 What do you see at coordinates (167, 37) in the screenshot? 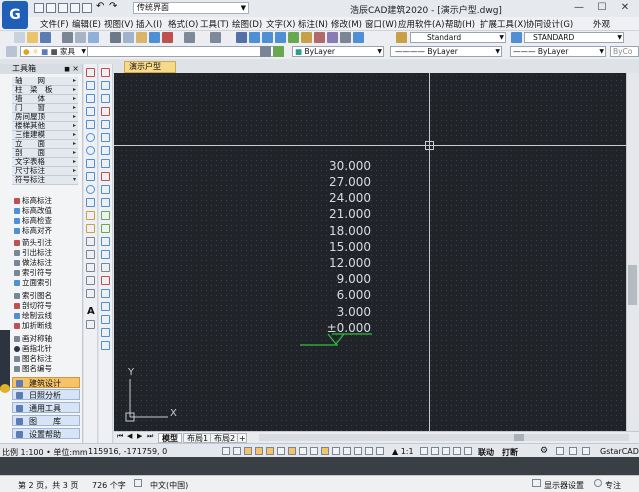
I see `block-icon` at bounding box center [167, 37].